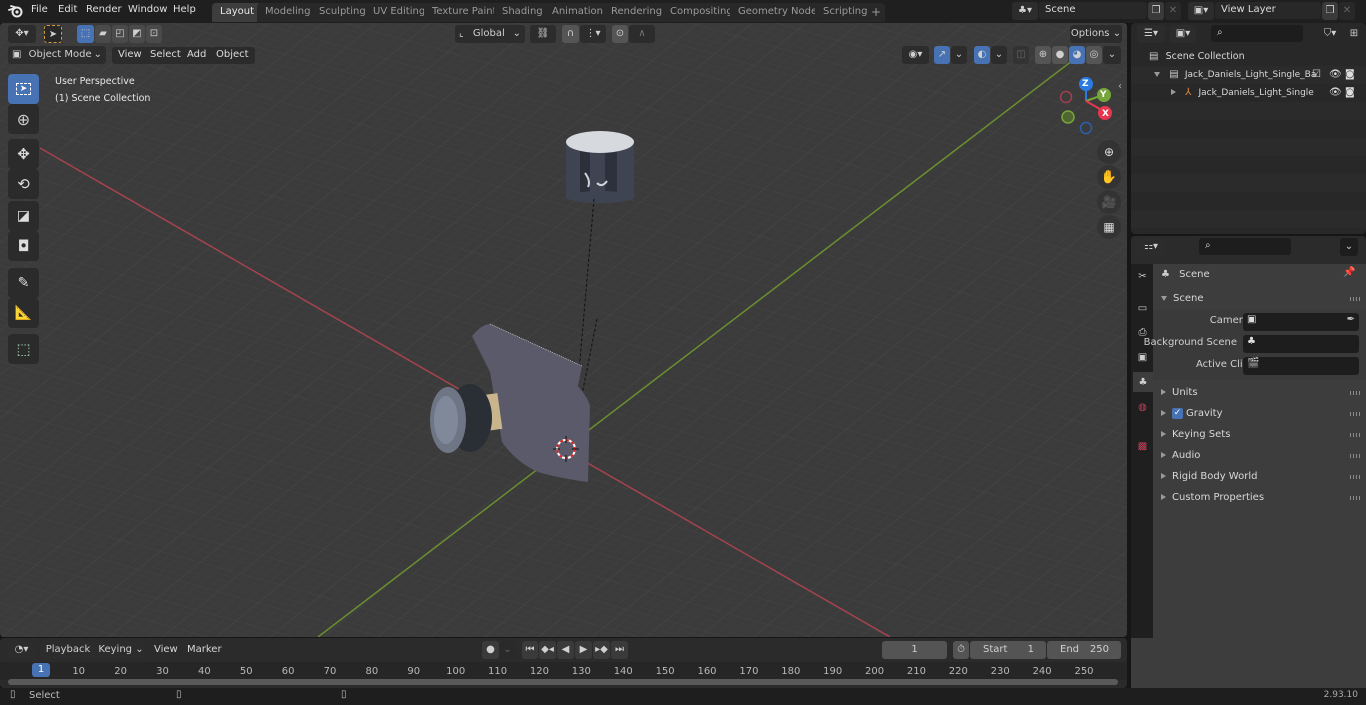 Image resolution: width=1366 pixels, height=705 pixels. I want to click on tab-tool: ✂, so click(1142, 276).